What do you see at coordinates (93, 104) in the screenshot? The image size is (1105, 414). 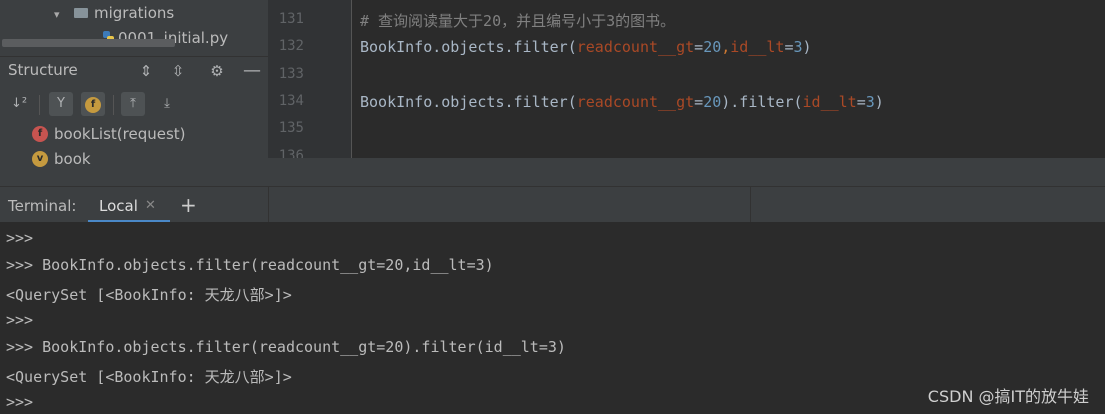 I see `show-fields-icon: f` at bounding box center [93, 104].